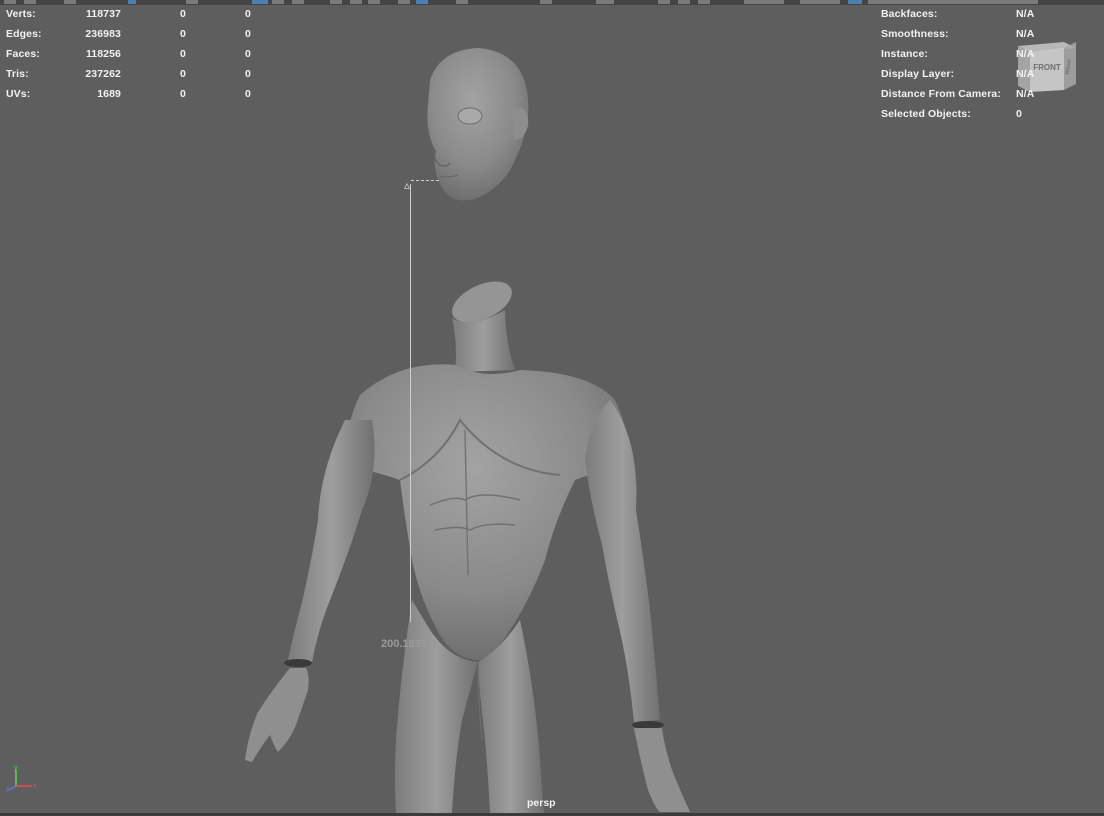 The image size is (1104, 816). Describe the element at coordinates (410, 644) in the screenshot. I see `distance-measure-value: 200.193978` at that location.